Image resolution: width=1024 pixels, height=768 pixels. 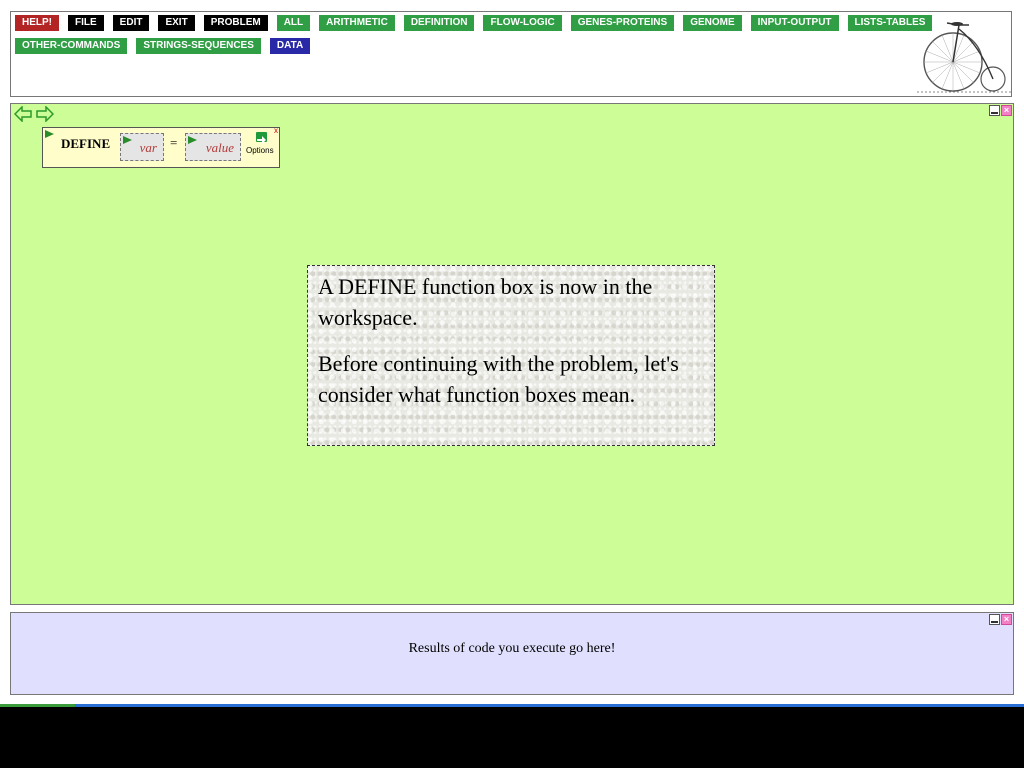 What do you see at coordinates (23, 114) in the screenshot?
I see `back-arrow-icon` at bounding box center [23, 114].